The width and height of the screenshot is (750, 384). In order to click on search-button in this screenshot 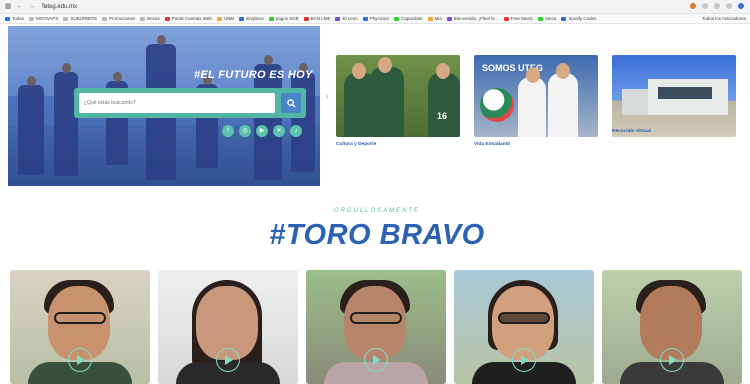, I will do `click(291, 103)`.